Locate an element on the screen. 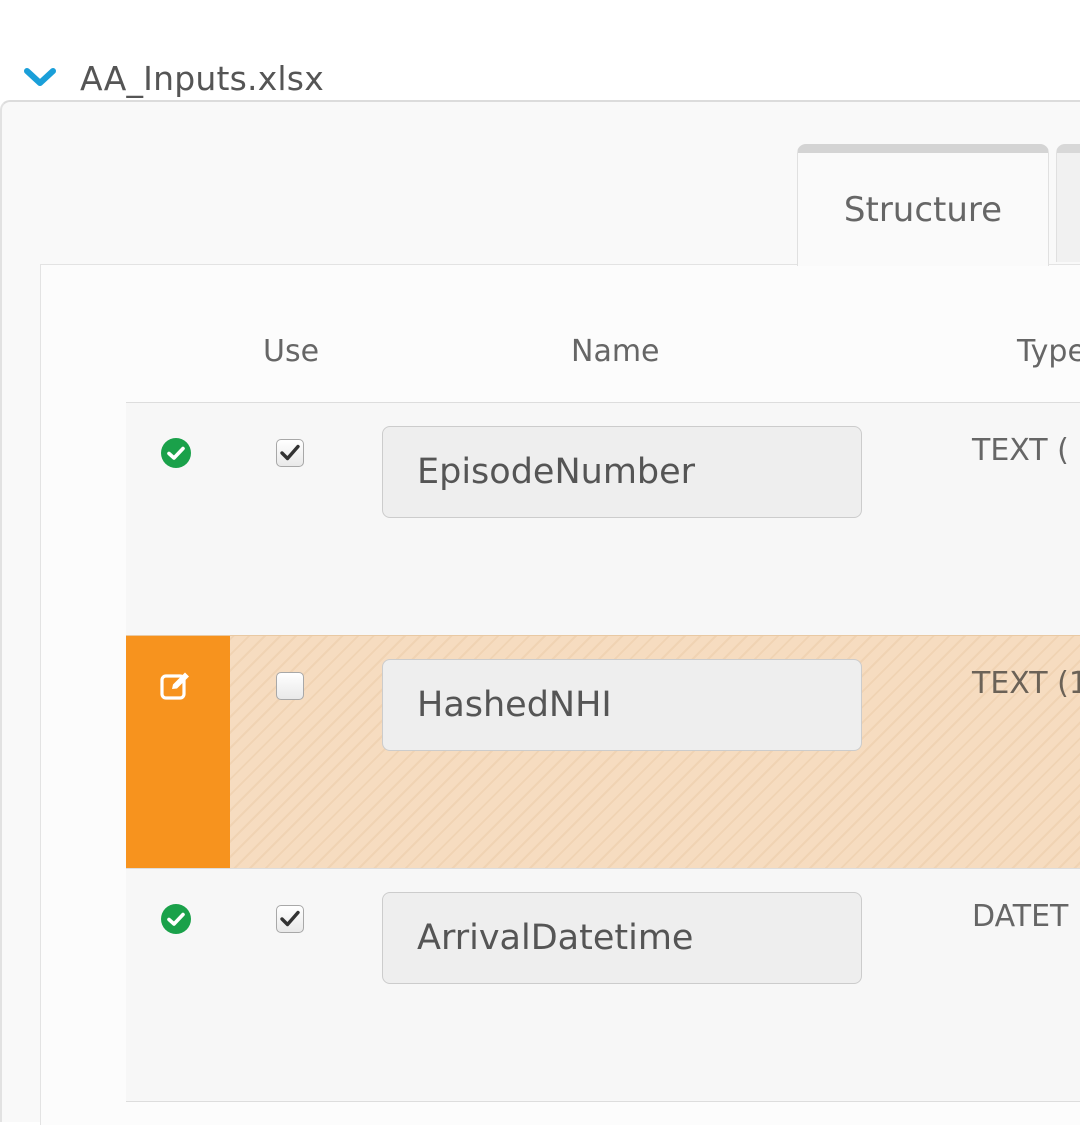  file-header: AA_Inputs.xlsx is located at coordinates (174, 78).